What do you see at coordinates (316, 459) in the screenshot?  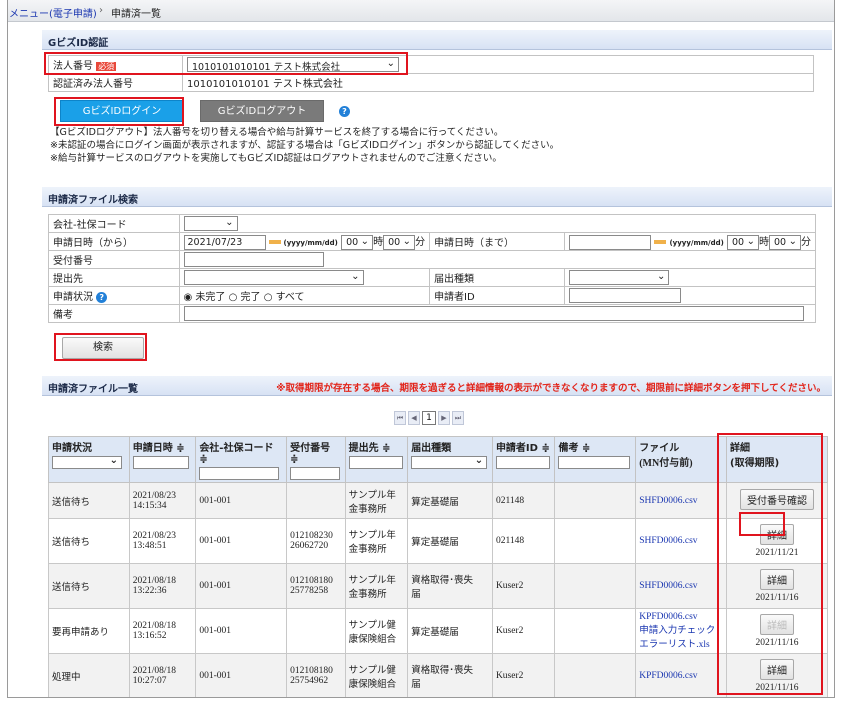 I see `col-receipt: 受付番号 ≑` at bounding box center [316, 459].